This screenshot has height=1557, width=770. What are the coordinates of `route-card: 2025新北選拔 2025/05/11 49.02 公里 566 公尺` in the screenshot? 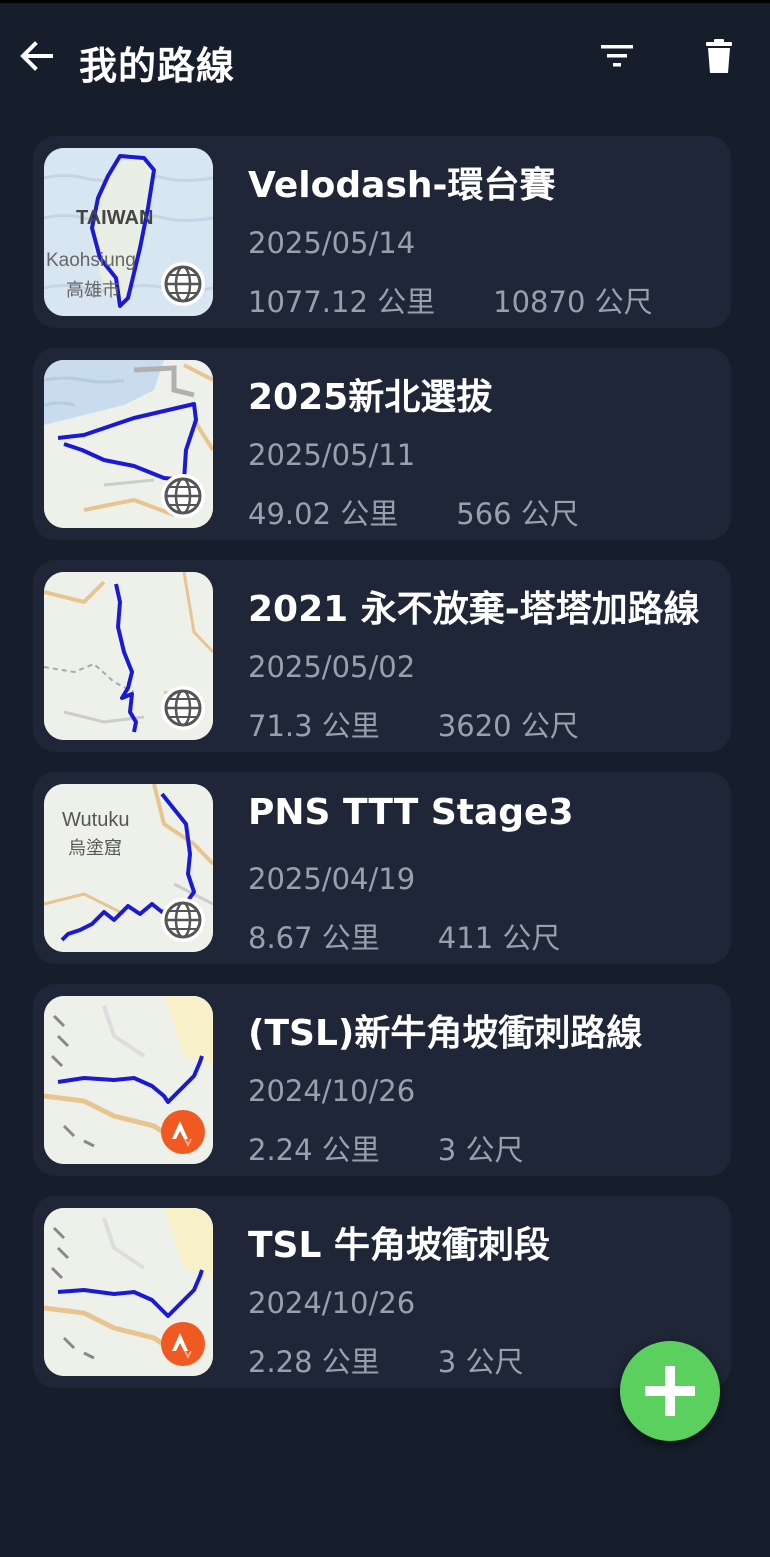 It's located at (382, 444).